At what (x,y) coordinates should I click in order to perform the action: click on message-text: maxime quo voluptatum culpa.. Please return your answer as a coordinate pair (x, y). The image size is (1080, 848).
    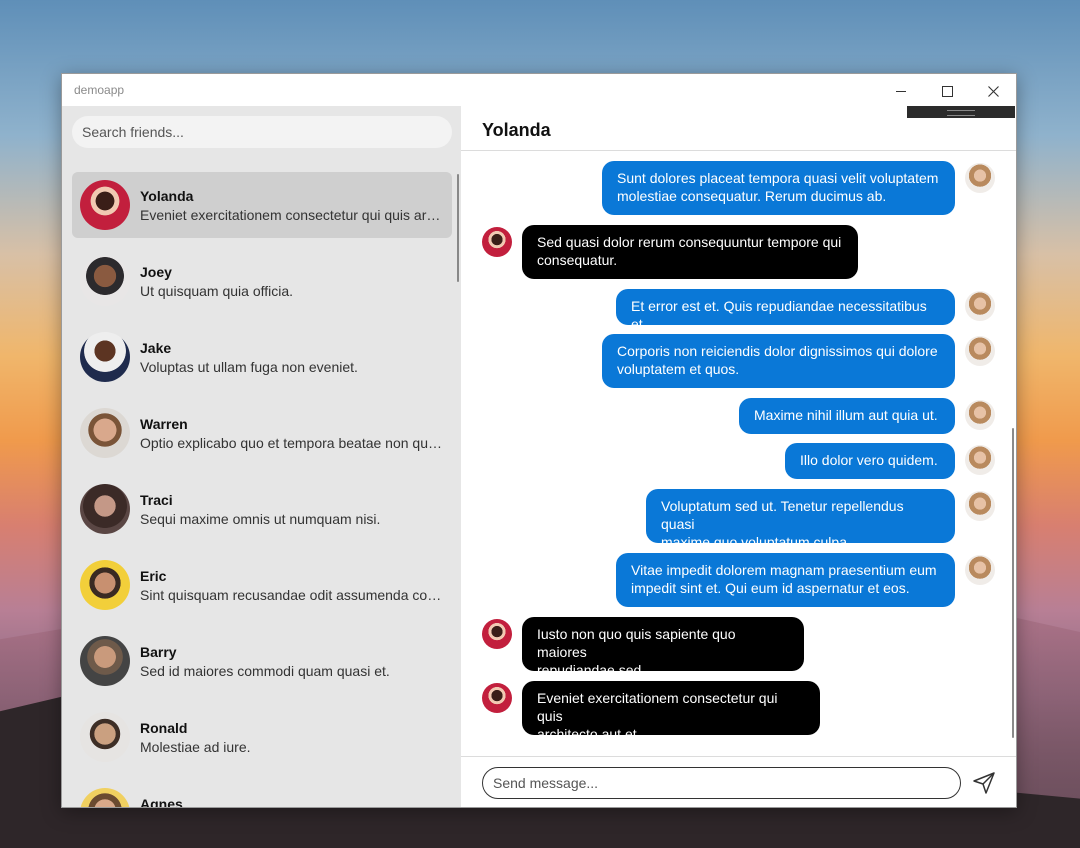
    Looking at the image, I should click on (756, 542).